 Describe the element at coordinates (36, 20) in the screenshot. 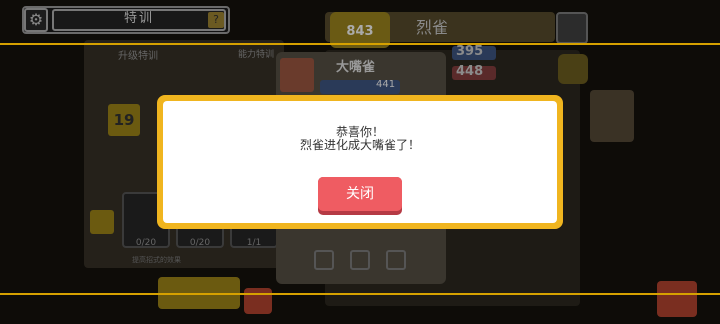

I see `gear-icon: ⚙` at that location.